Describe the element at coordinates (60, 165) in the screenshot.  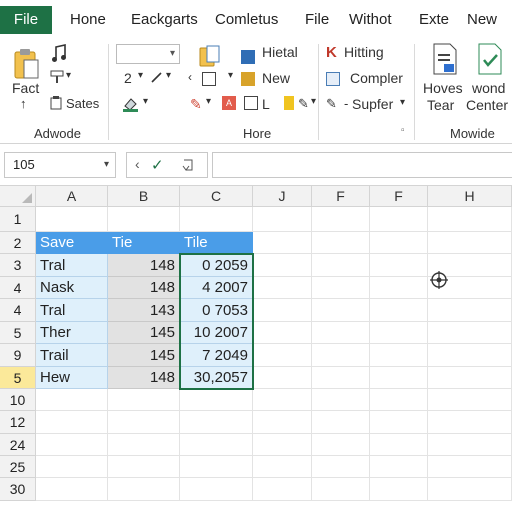
I see `name-box: 105 ▾` at that location.